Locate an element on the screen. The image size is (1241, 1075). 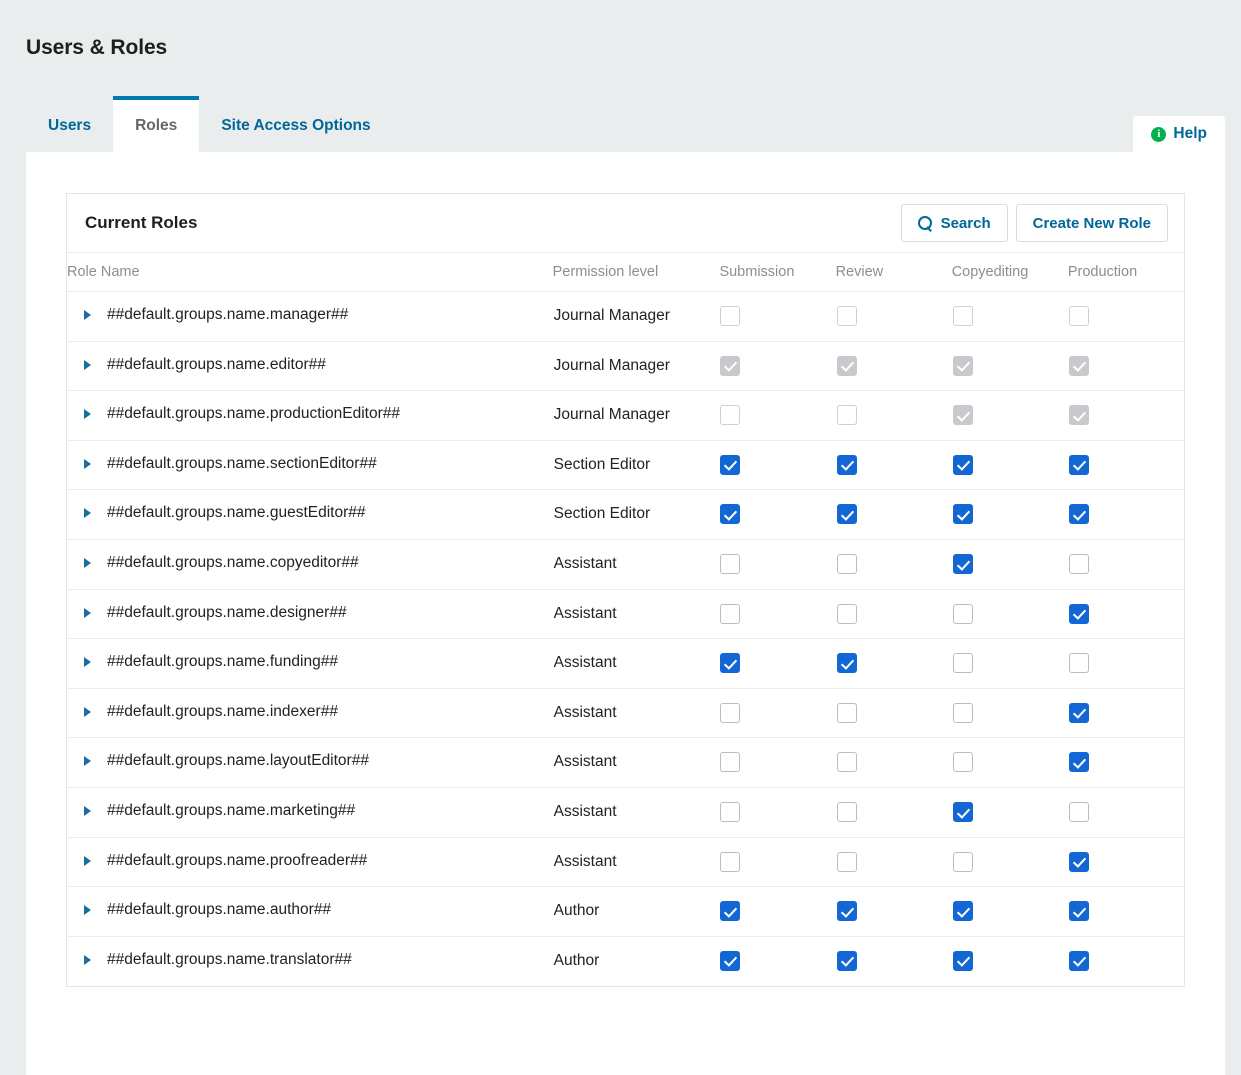
tab-site-access-options: Site Access Options is located at coordinates (295, 126).